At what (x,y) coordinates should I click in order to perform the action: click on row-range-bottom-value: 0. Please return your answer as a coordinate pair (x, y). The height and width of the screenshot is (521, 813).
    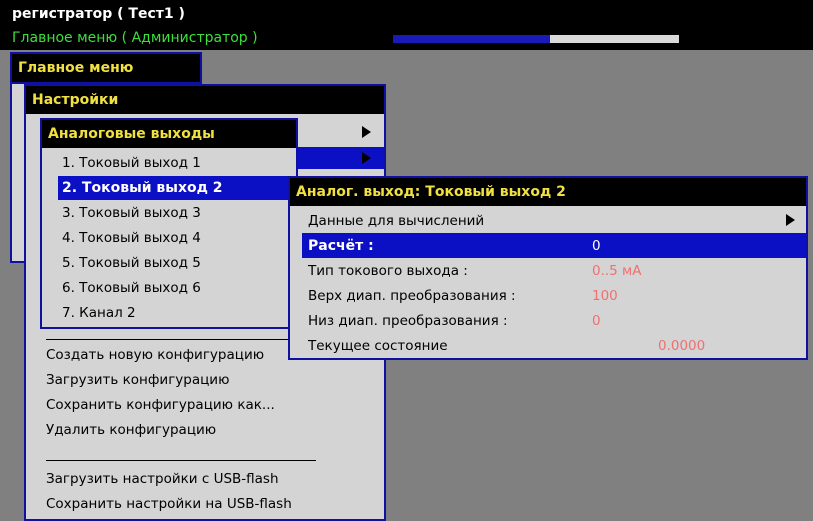
    Looking at the image, I should click on (596, 321).